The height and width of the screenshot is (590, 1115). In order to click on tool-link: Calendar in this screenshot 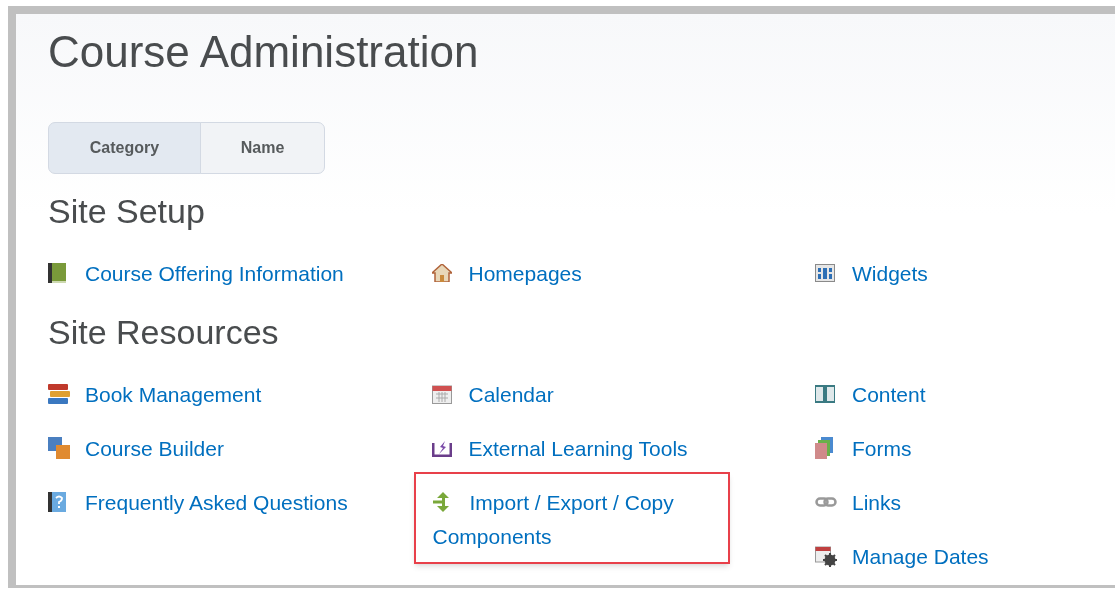, I will do `click(581, 394)`.